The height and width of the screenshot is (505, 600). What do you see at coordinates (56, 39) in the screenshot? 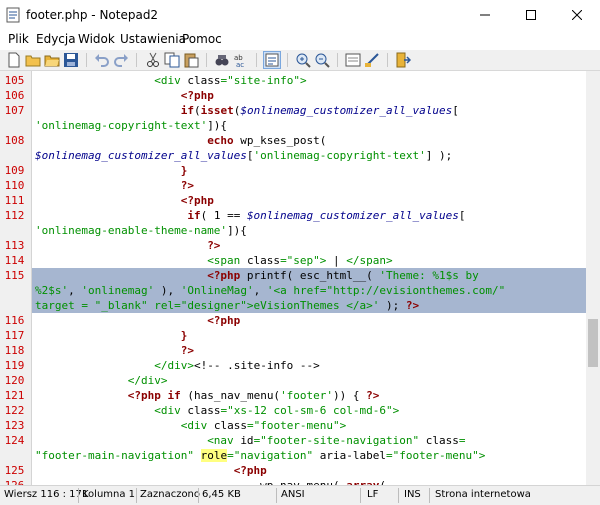
I see `menu-edycja: Edycja` at bounding box center [56, 39].